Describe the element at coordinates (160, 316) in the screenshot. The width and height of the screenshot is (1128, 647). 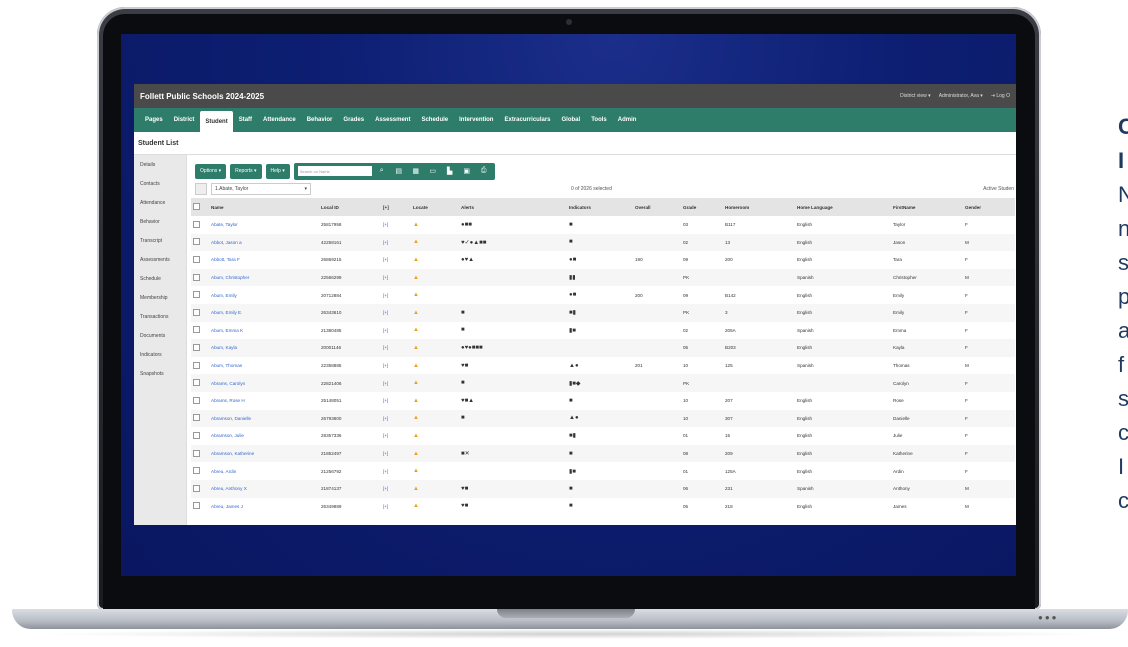
I see `sidebar-item-transactions: Transactions` at that location.